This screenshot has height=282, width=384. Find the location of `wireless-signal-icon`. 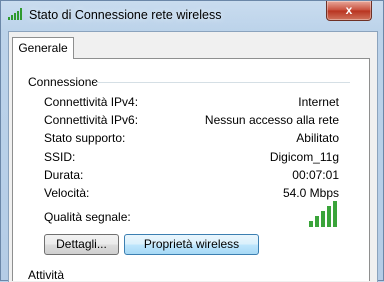

wireless-signal-icon is located at coordinates (15, 14).